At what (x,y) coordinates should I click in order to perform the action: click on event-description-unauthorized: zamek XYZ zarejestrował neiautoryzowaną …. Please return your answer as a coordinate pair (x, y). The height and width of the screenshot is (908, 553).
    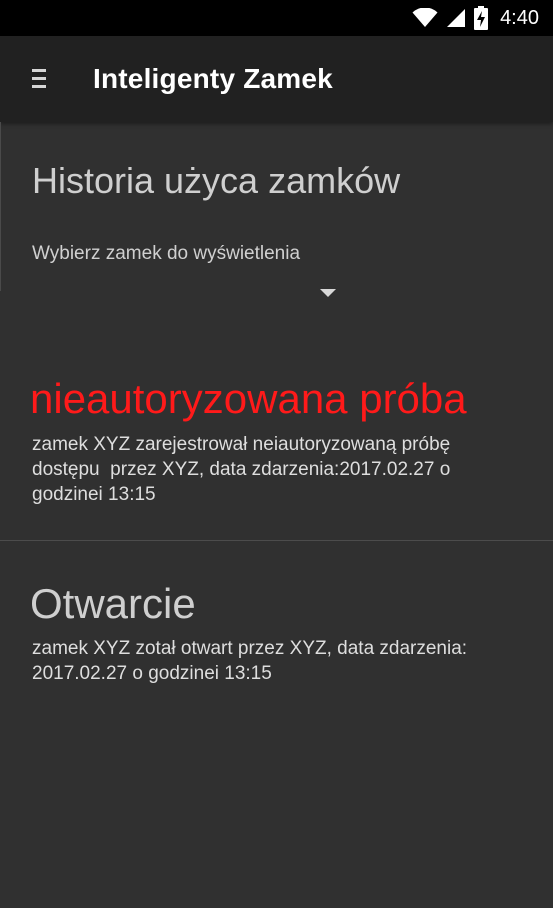
    Looking at the image, I should click on (241, 469).